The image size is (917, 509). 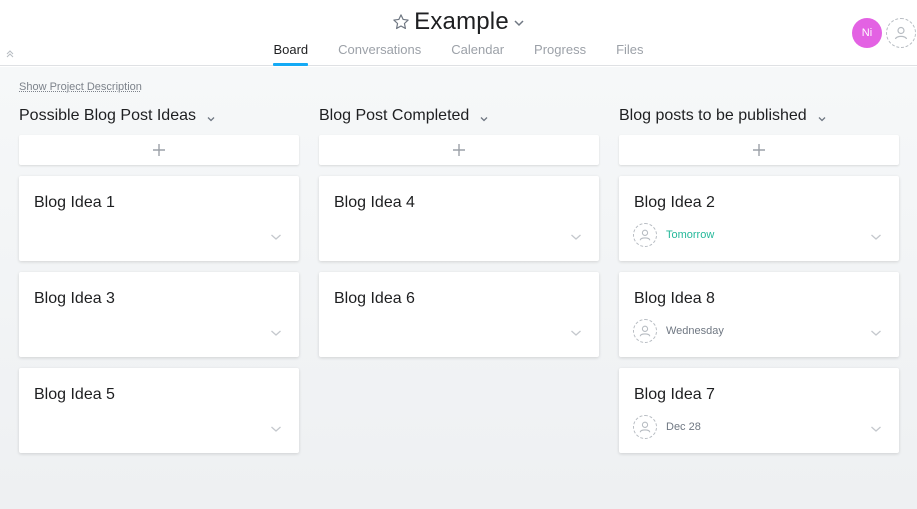 I want to click on show-project-description-link: Show Project Description, so click(x=80, y=87).